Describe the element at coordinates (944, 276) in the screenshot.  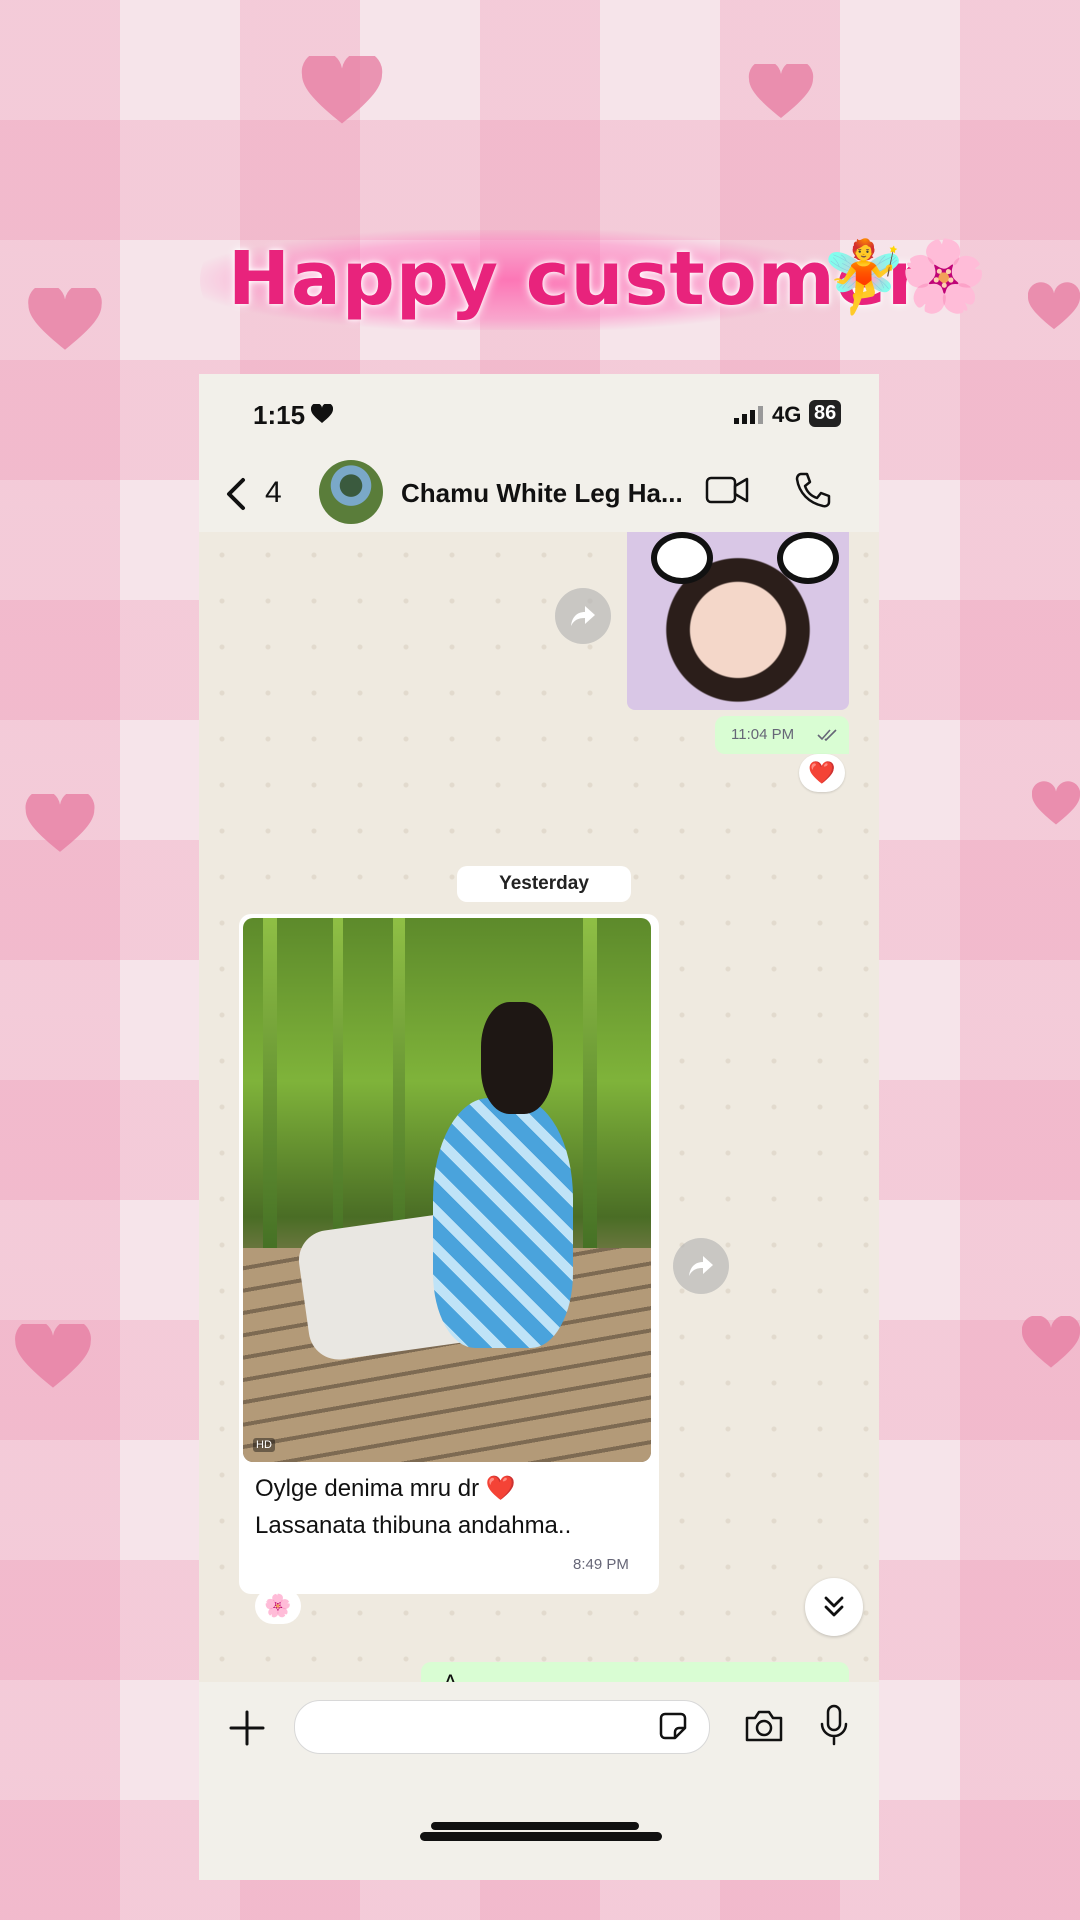
I see `flower-icon: 🌸` at that location.